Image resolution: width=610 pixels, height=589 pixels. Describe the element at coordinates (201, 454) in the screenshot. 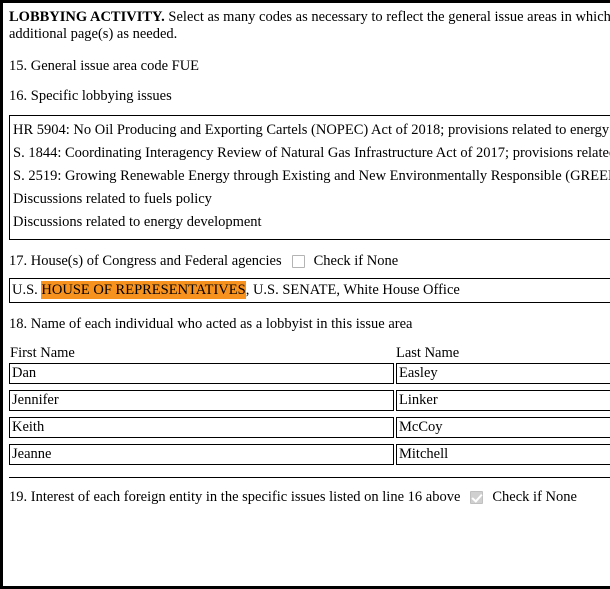

I see `first-name-input: Jeanne` at that location.